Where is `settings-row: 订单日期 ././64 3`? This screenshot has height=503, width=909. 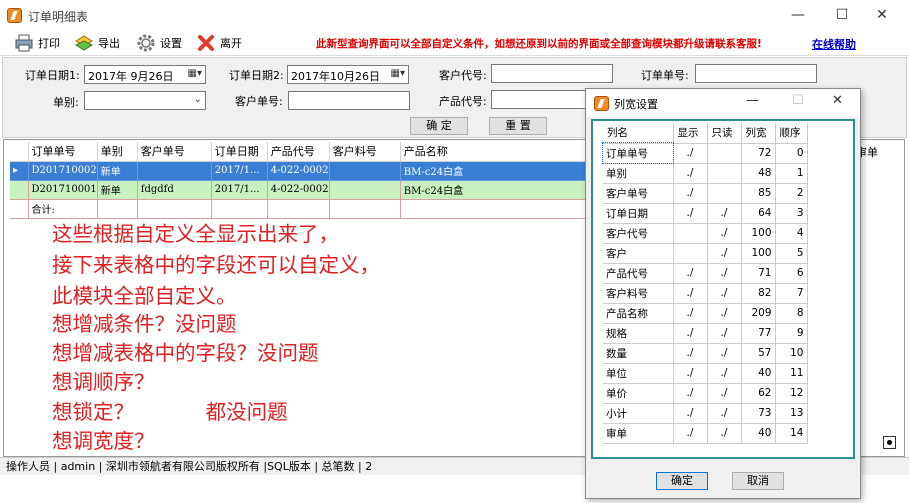
settings-row: 订单日期 ././64 3 is located at coordinates (705, 213).